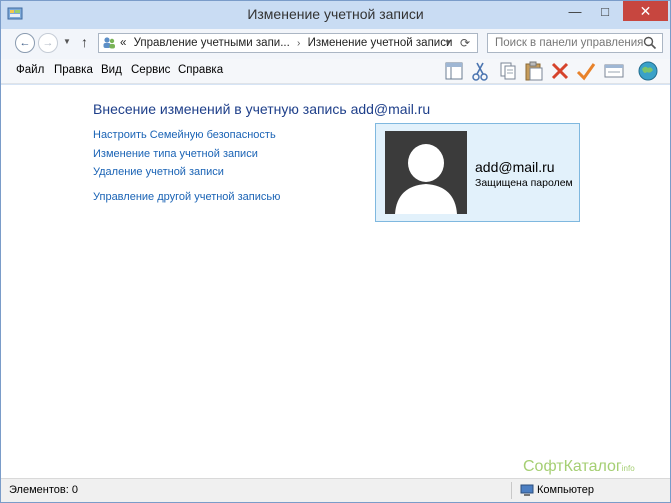 The height and width of the screenshot is (503, 671). I want to click on layout-icon, so click(454, 71).